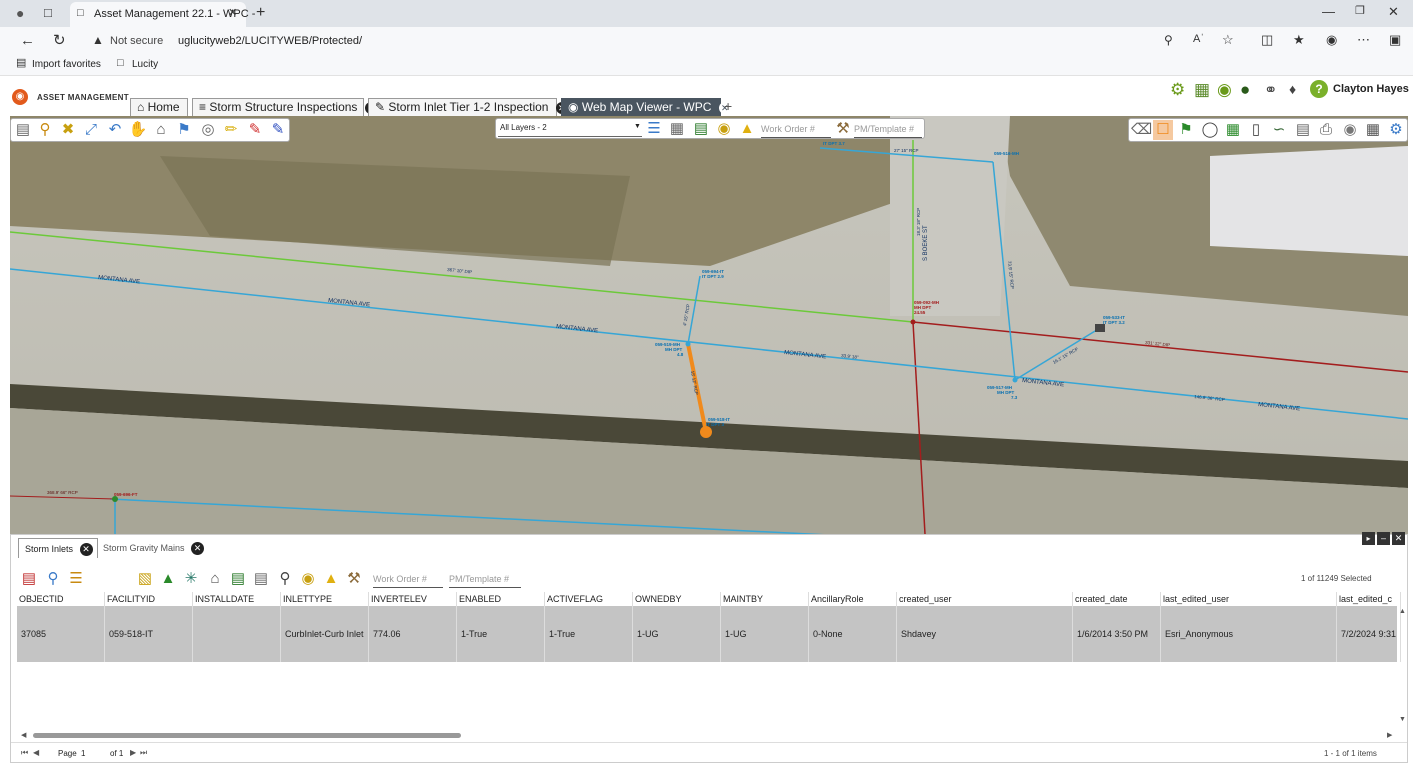 The width and height of the screenshot is (1413, 763). I want to click on table-icon: ▦, so click(1202, 90).